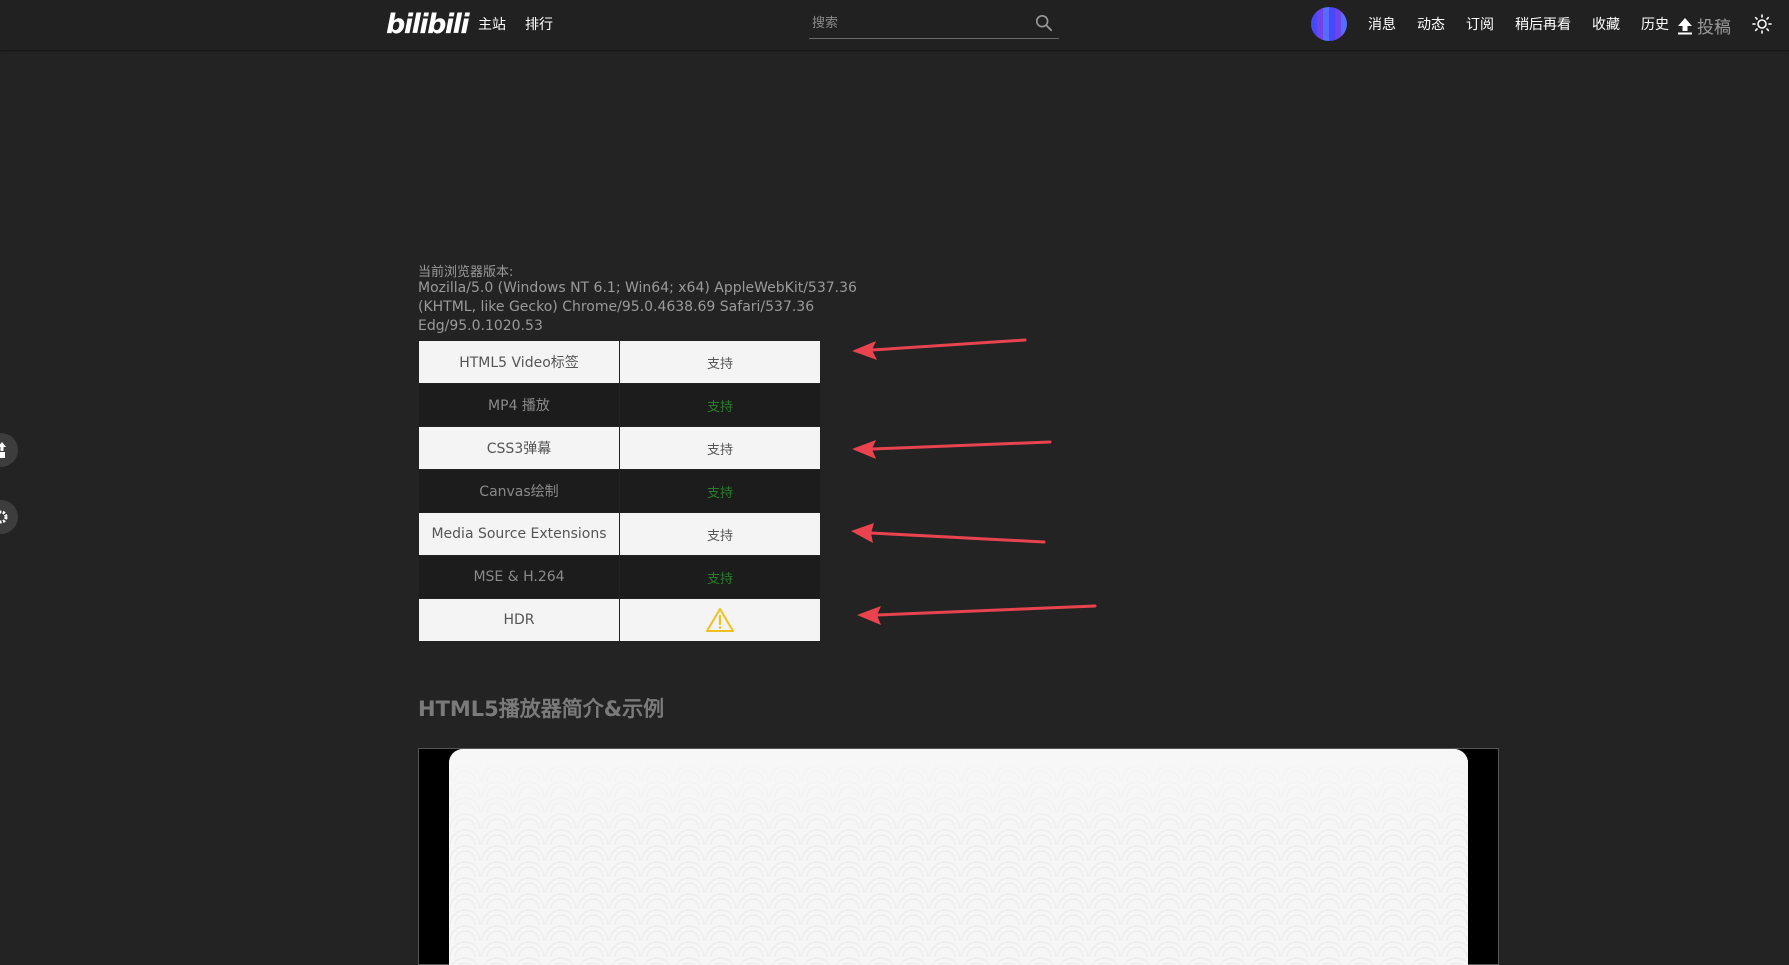  What do you see at coordinates (9, 450) in the screenshot?
I see `back-to-top-button` at bounding box center [9, 450].